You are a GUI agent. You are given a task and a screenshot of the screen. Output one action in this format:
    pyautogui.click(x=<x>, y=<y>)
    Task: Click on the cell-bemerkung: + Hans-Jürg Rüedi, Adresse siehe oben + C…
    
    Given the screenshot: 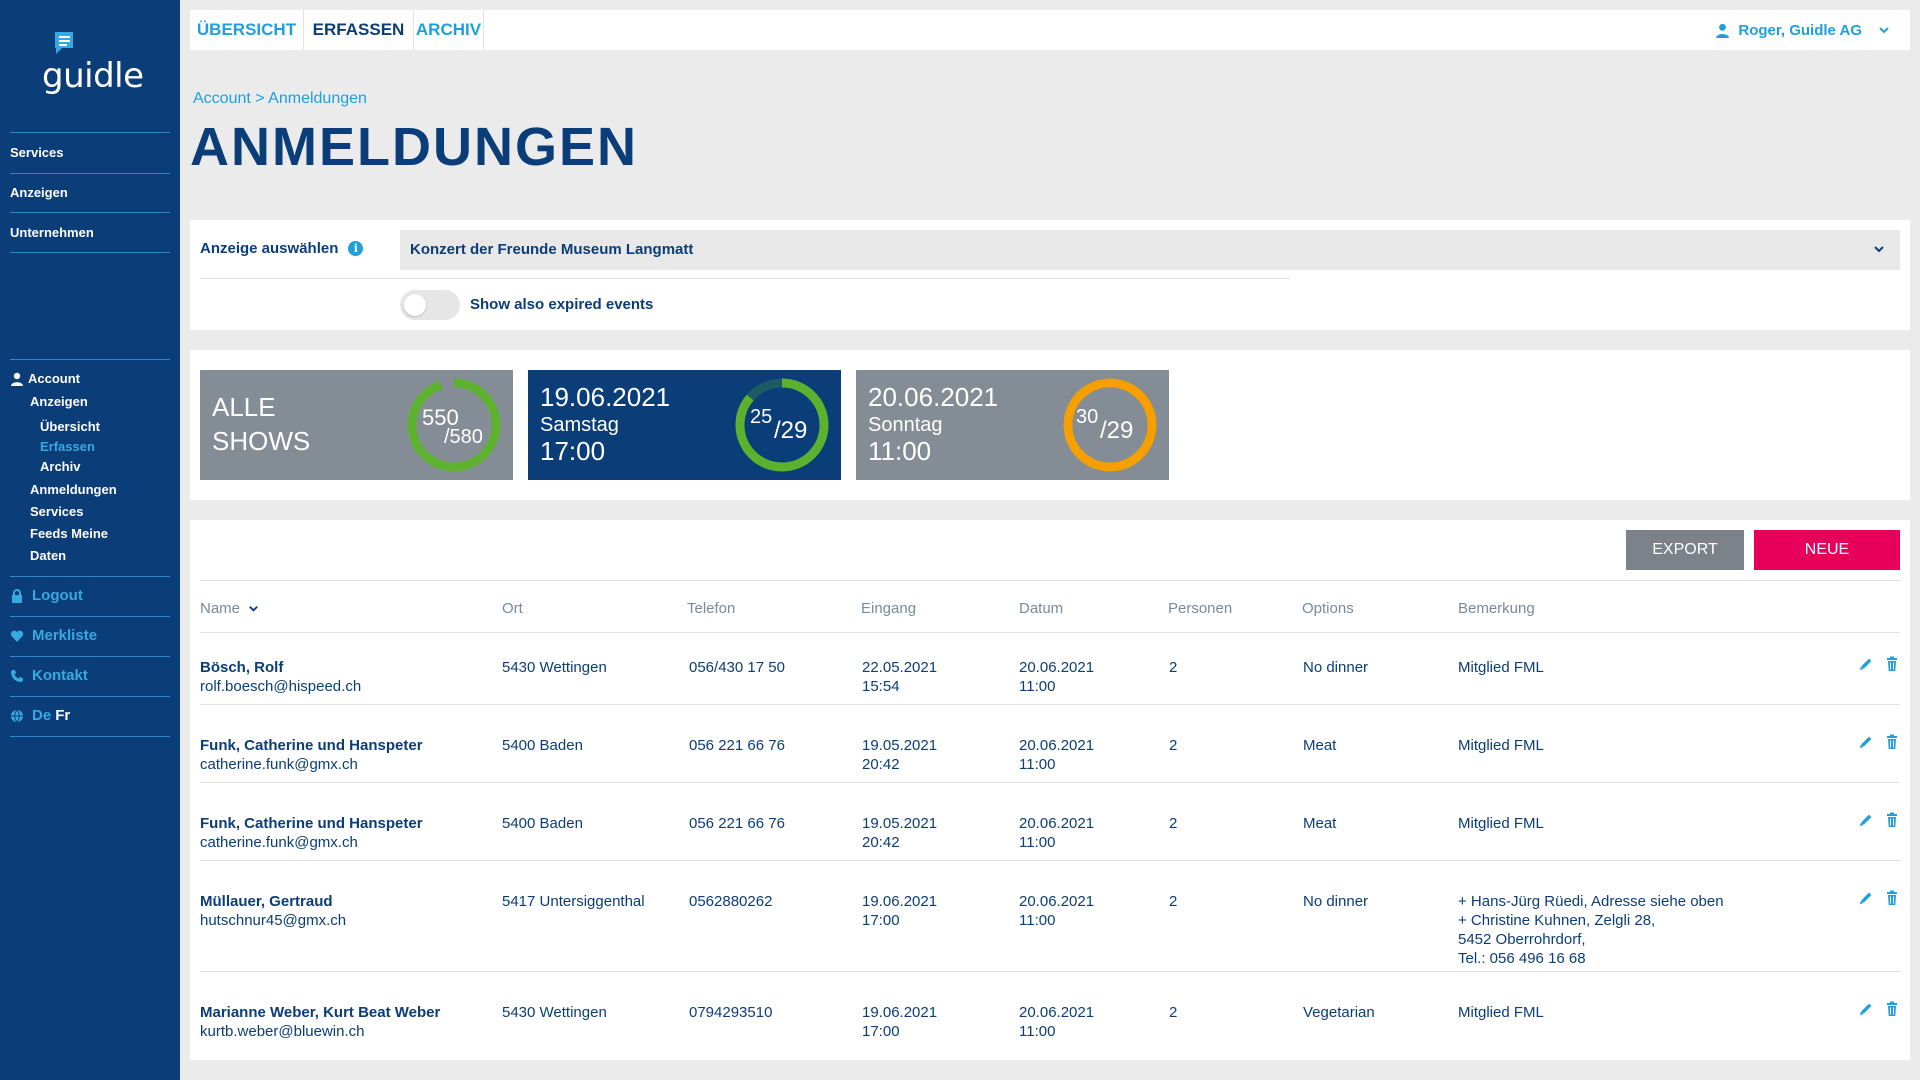 What is the action you would take?
    pyautogui.click(x=1591, y=930)
    